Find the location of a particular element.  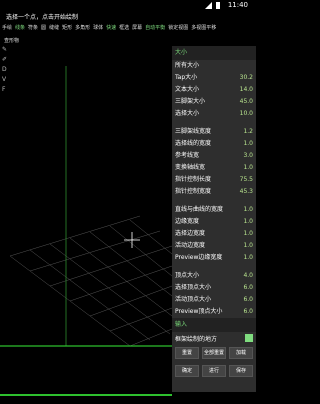

toolbar-button: 锁定视图 is located at coordinates (178, 27).